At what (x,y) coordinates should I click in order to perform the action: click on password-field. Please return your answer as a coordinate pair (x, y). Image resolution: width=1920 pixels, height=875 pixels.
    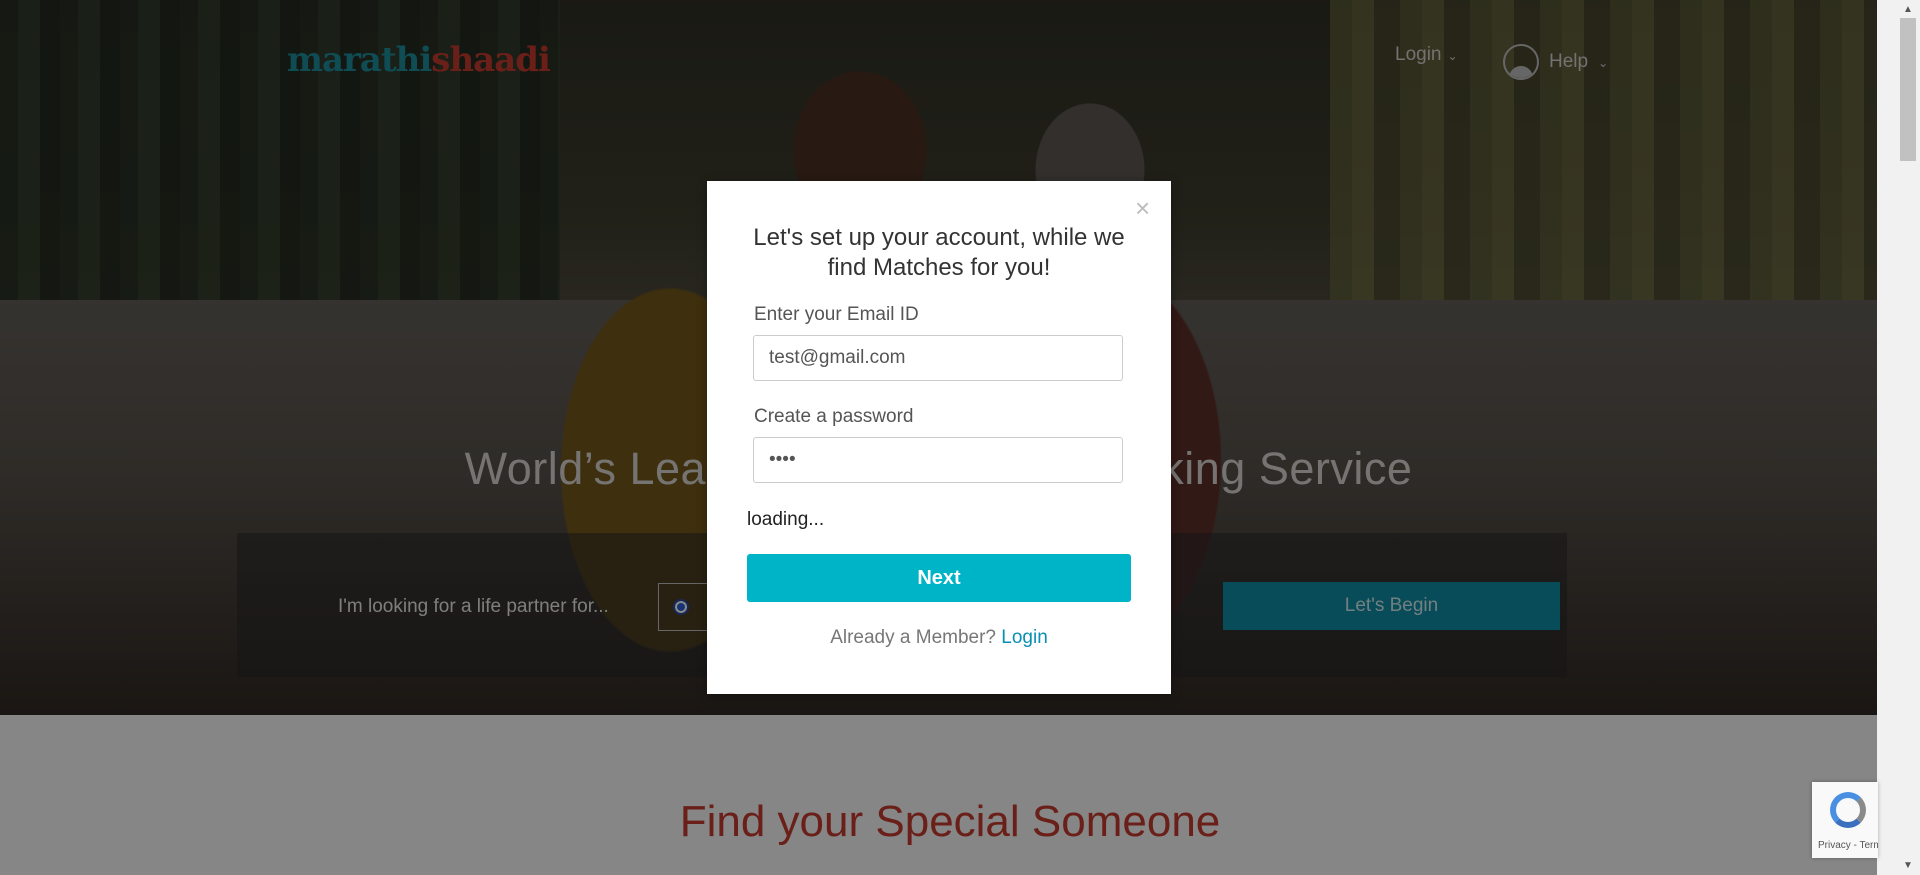
    Looking at the image, I should click on (938, 460).